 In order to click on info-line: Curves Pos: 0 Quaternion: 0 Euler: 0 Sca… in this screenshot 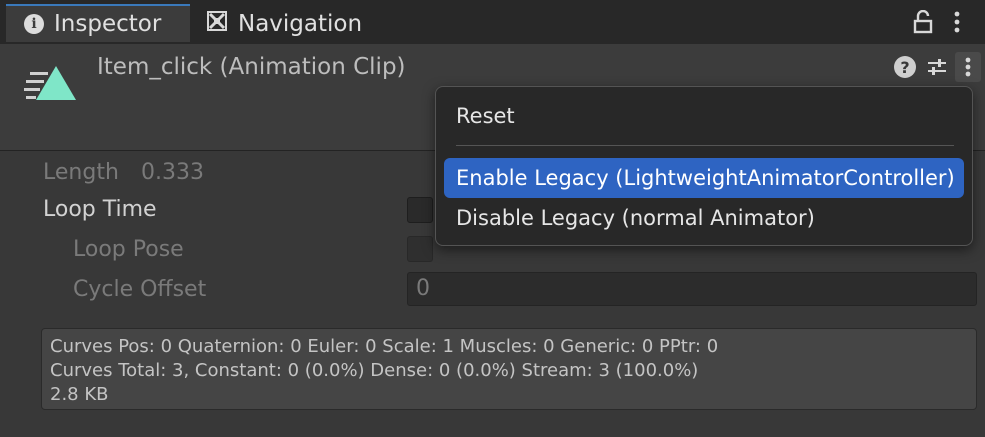, I will do `click(384, 346)`.